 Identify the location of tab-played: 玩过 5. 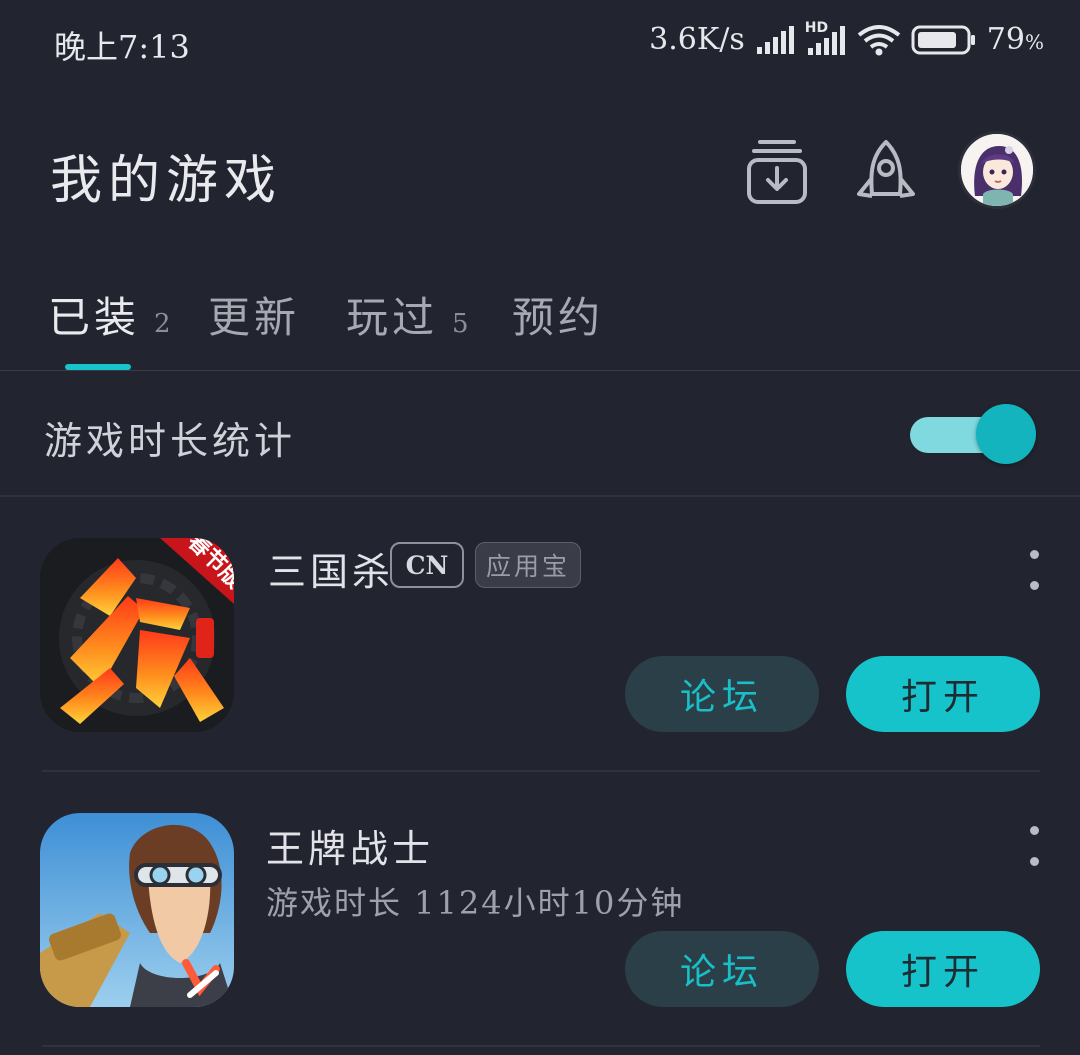
(407, 314).